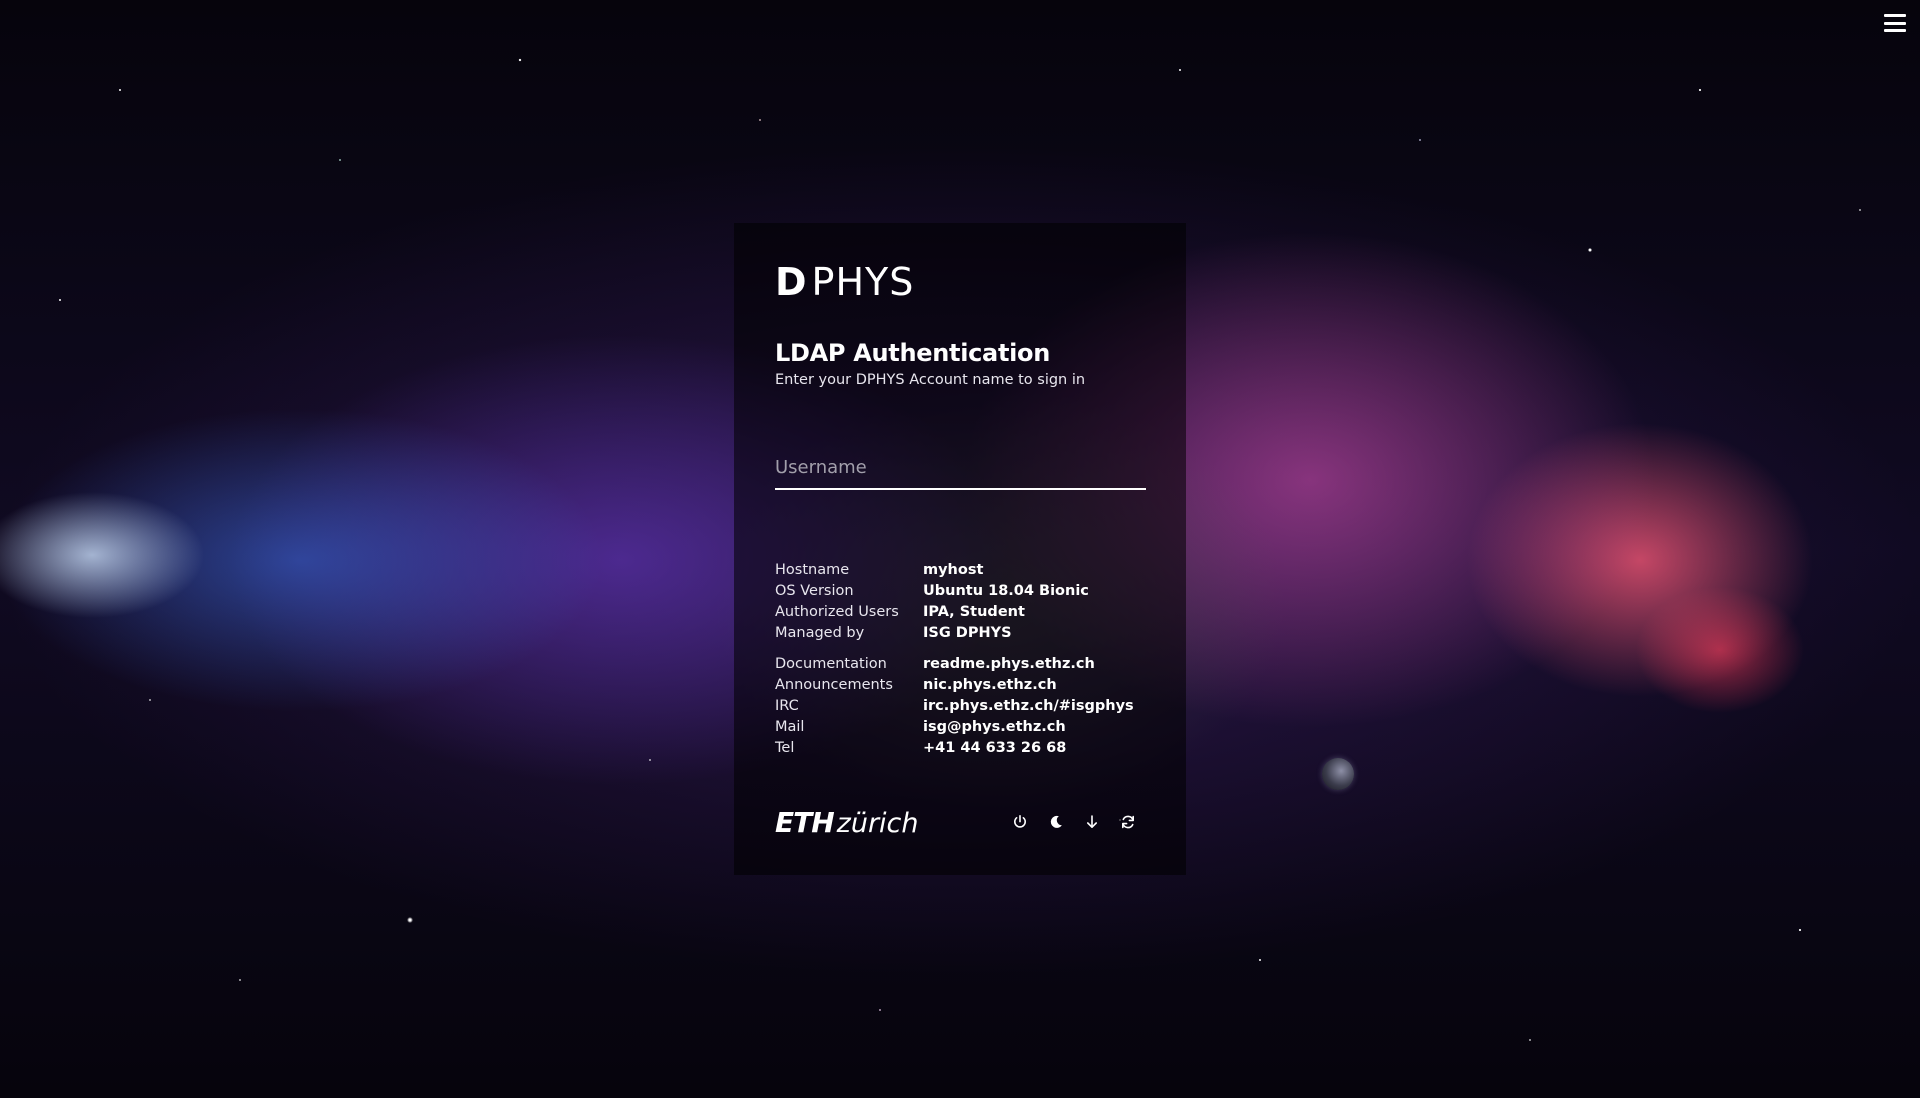 This screenshot has height=1098, width=1920. I want to click on info-row-mail: Mail isg@phys.ethz.ch, so click(960, 727).